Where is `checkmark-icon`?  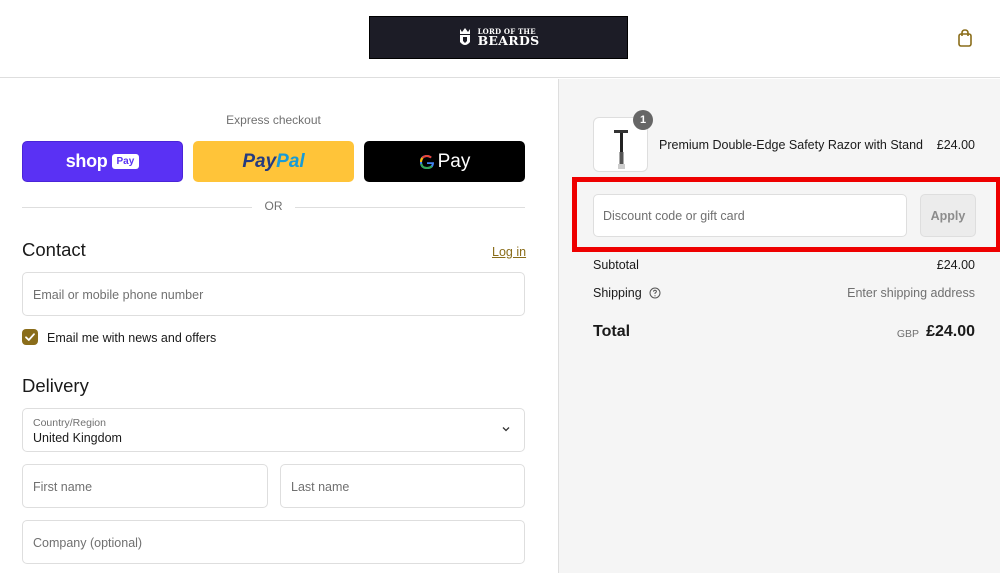 checkmark-icon is located at coordinates (30, 337).